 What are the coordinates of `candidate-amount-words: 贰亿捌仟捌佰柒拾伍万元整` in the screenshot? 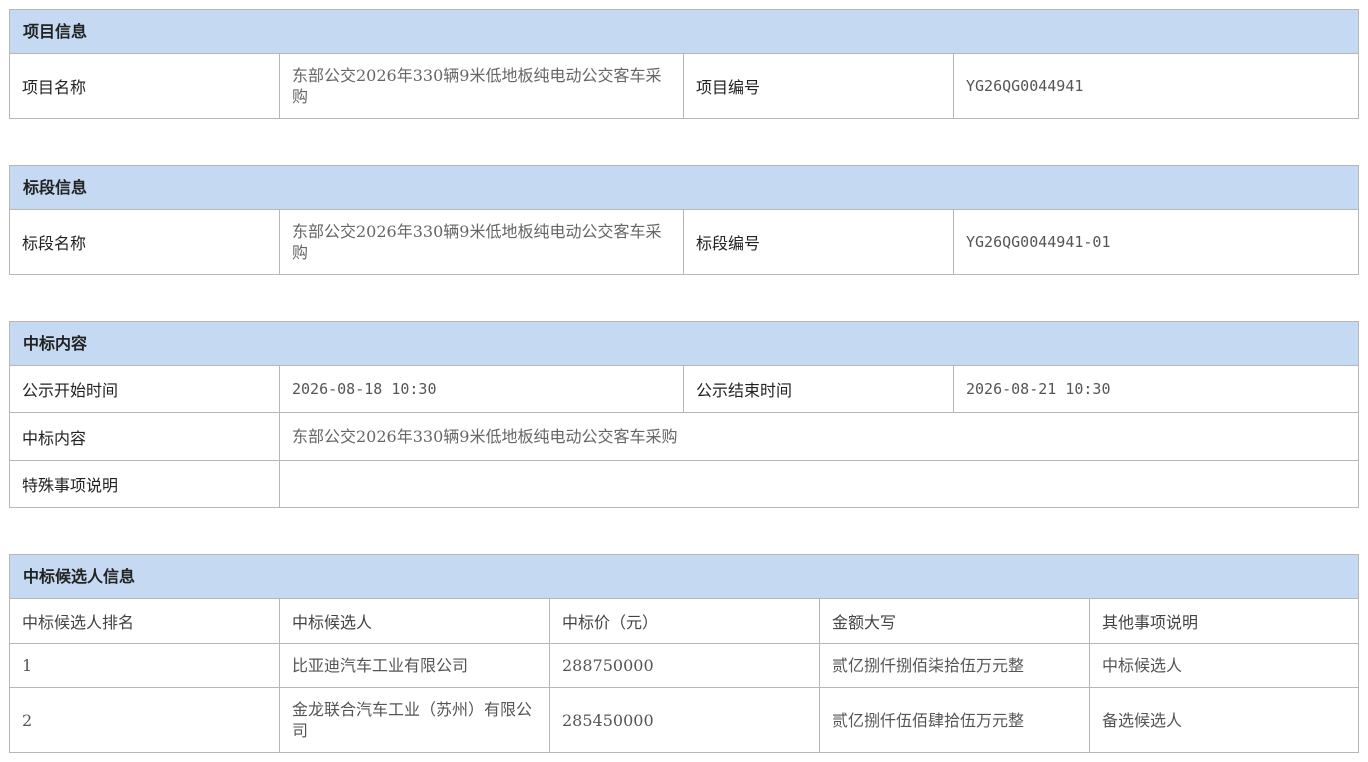 It's located at (955, 666).